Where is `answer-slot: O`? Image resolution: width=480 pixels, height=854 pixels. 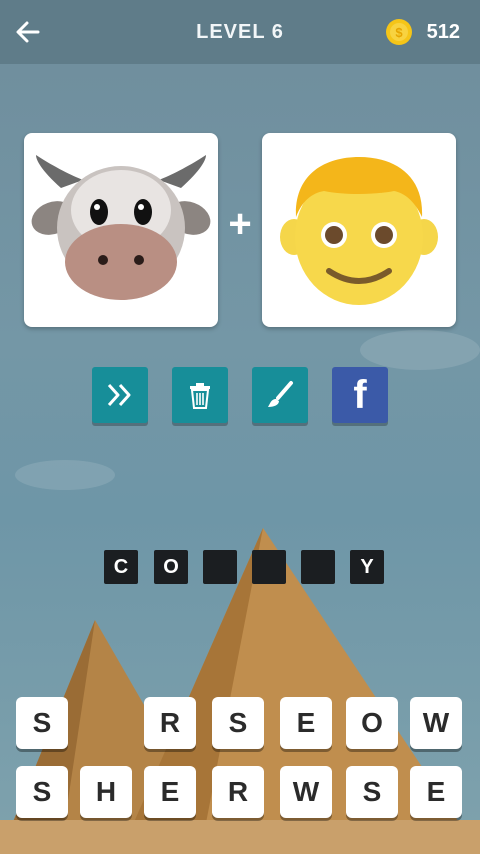 answer-slot: O is located at coordinates (171, 567).